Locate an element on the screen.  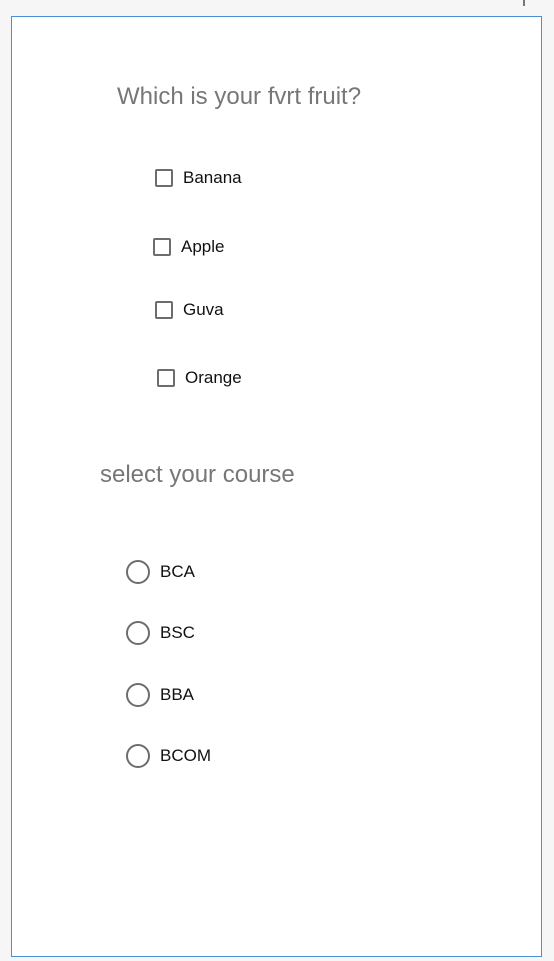
checkbox-option-apple: Apple is located at coordinates (188, 247).